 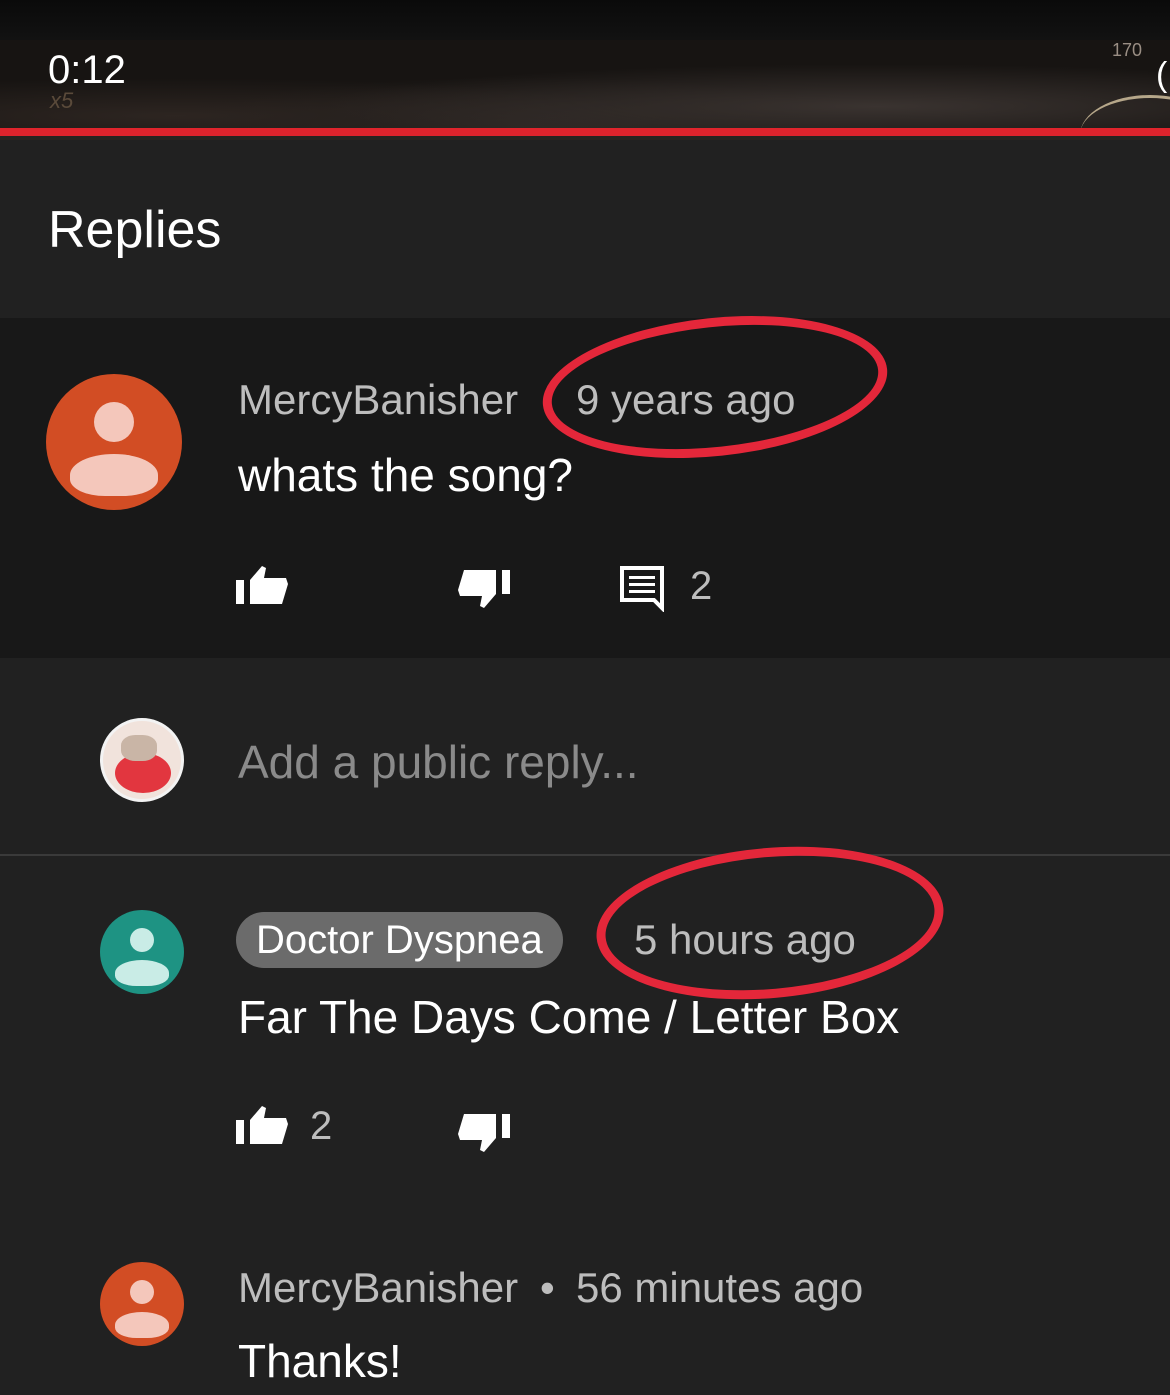 I want to click on comment-text: Far The Days Come / Letter Box, so click(x=569, y=1017).